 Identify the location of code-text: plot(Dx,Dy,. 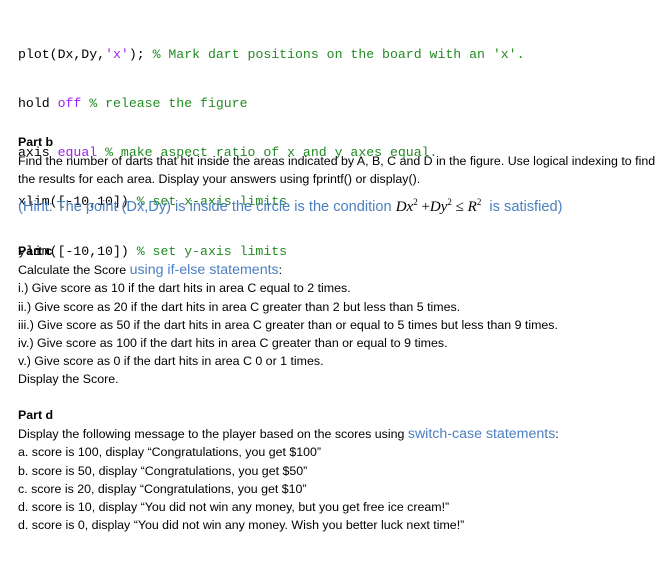
(62, 54).